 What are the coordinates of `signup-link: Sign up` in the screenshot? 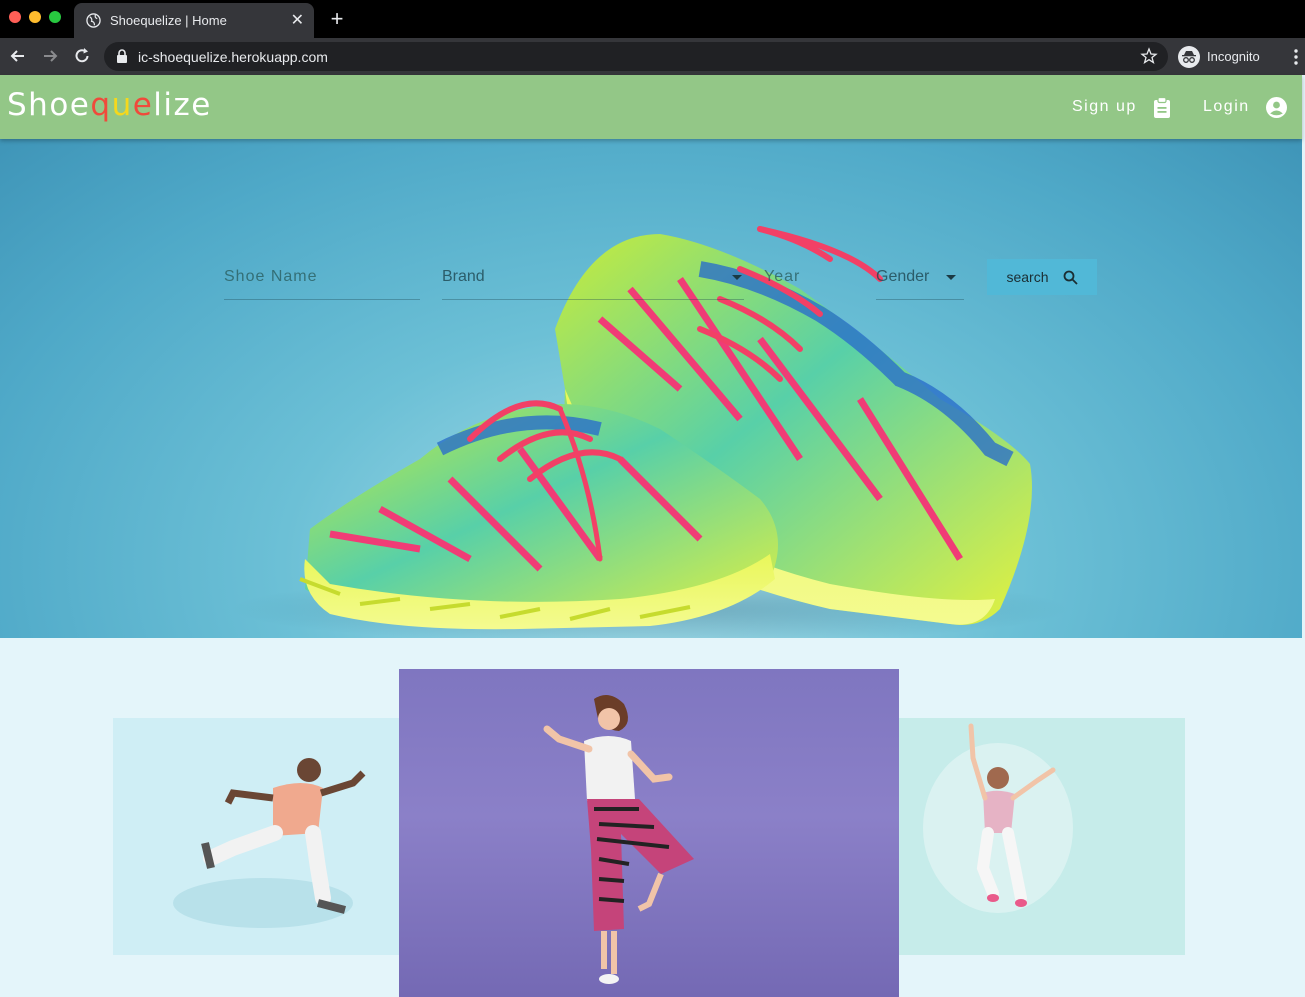 It's located at (1121, 107).